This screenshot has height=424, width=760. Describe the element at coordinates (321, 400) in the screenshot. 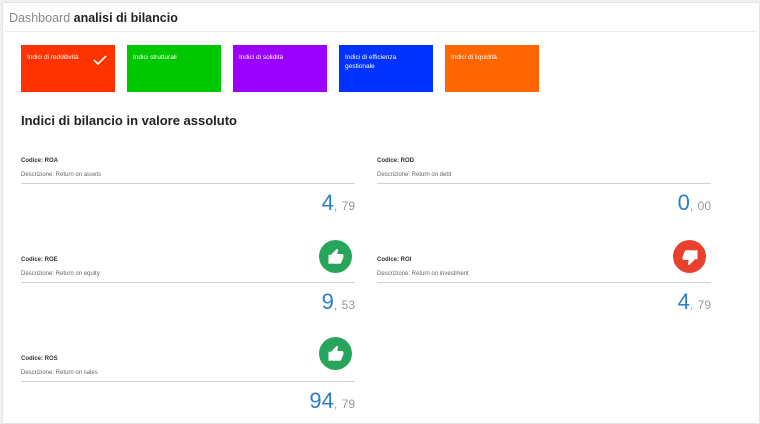

I see `value-integer: 94` at that location.